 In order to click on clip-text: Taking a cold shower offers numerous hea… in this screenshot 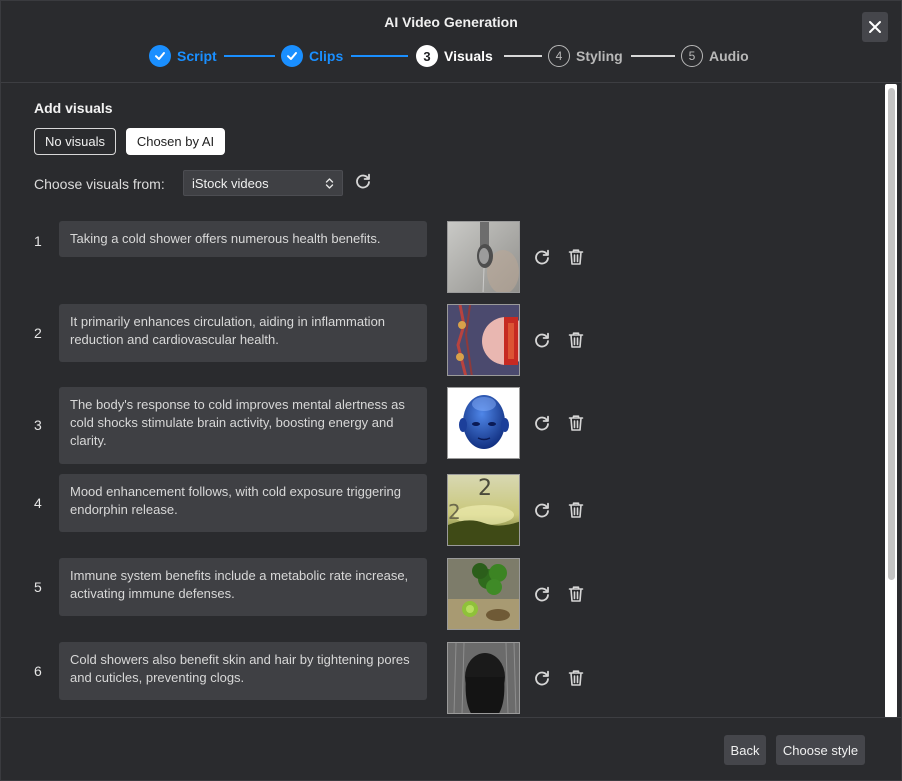, I will do `click(243, 239)`.